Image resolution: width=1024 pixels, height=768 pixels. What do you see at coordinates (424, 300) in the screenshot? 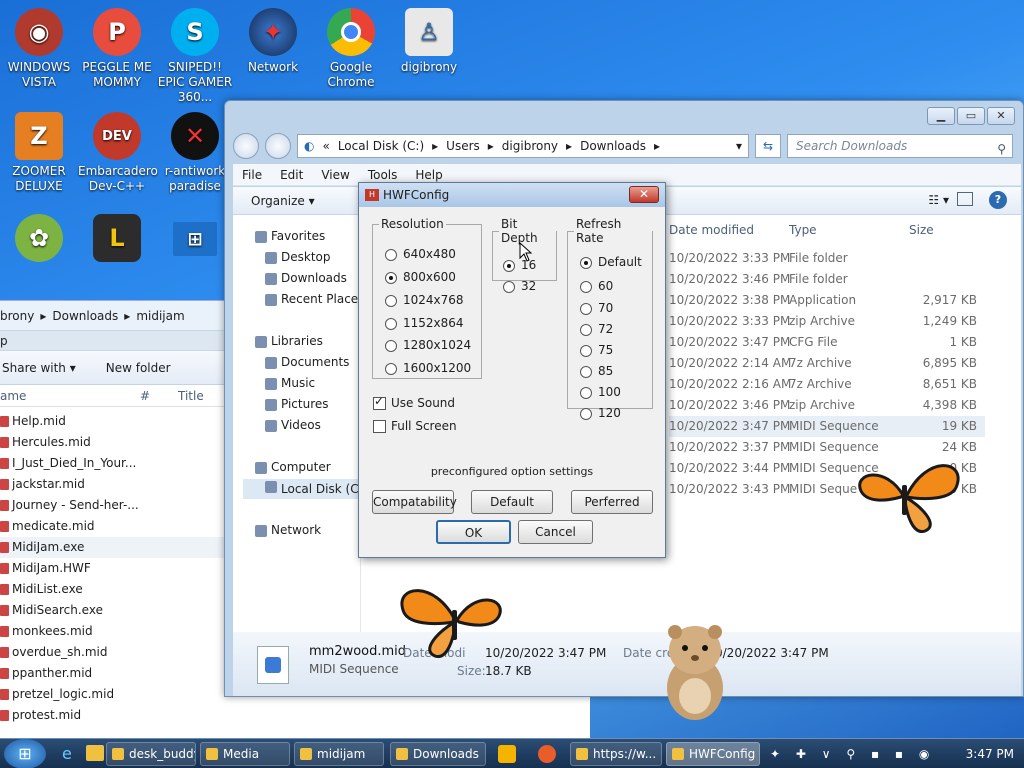
I see `radio-res-1024x768: 1024x768` at bounding box center [424, 300].